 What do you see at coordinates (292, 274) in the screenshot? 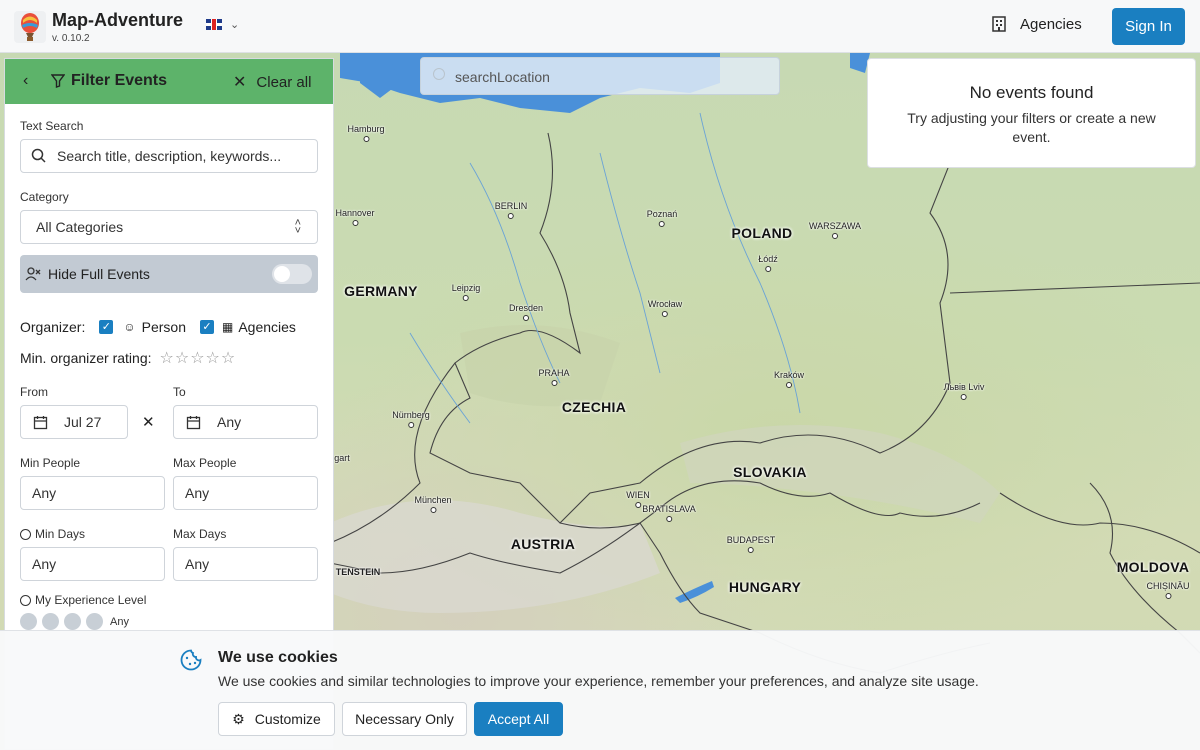
I see `hide-full-events-toggle` at bounding box center [292, 274].